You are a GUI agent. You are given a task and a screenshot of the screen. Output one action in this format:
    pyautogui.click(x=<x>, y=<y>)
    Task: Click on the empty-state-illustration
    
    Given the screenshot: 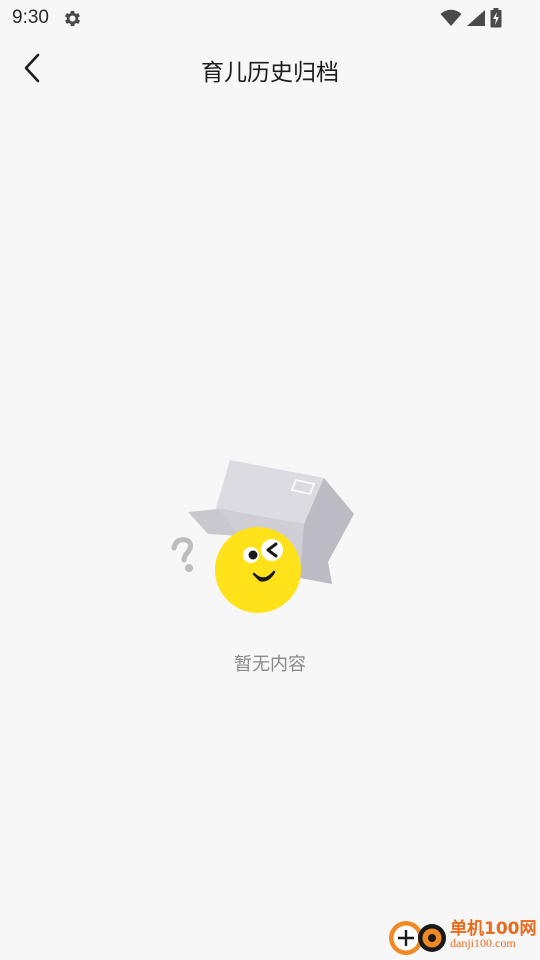 What is the action you would take?
    pyautogui.click(x=262, y=536)
    